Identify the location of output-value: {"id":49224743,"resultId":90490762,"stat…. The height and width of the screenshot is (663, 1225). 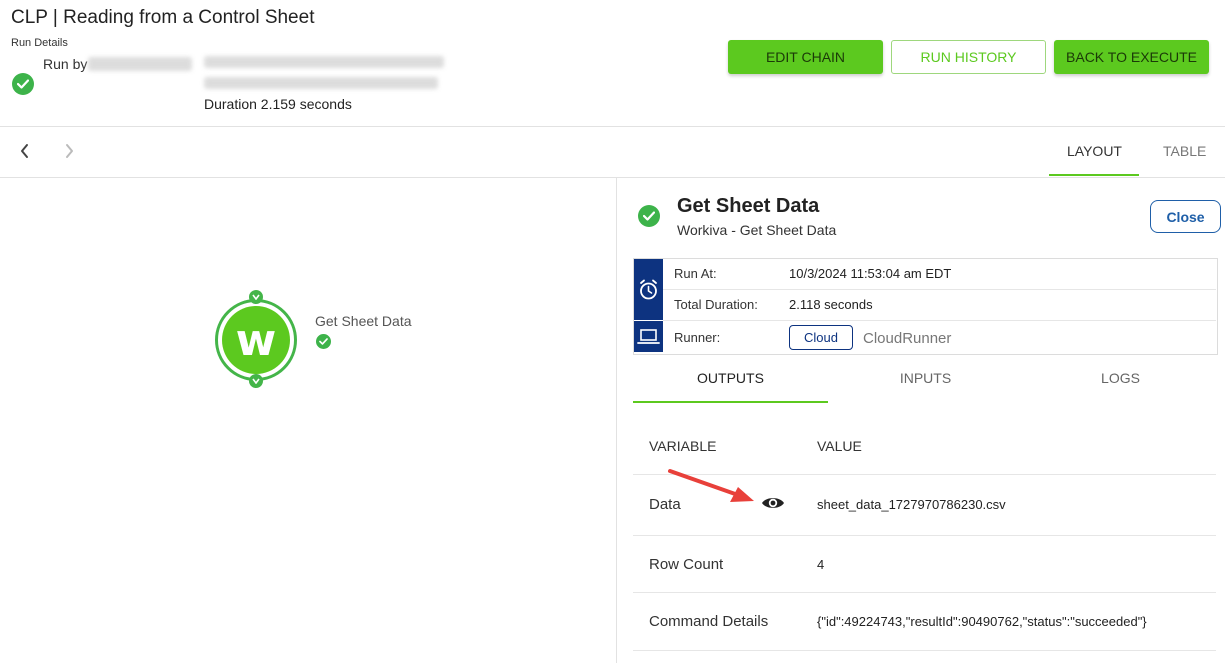
(982, 621).